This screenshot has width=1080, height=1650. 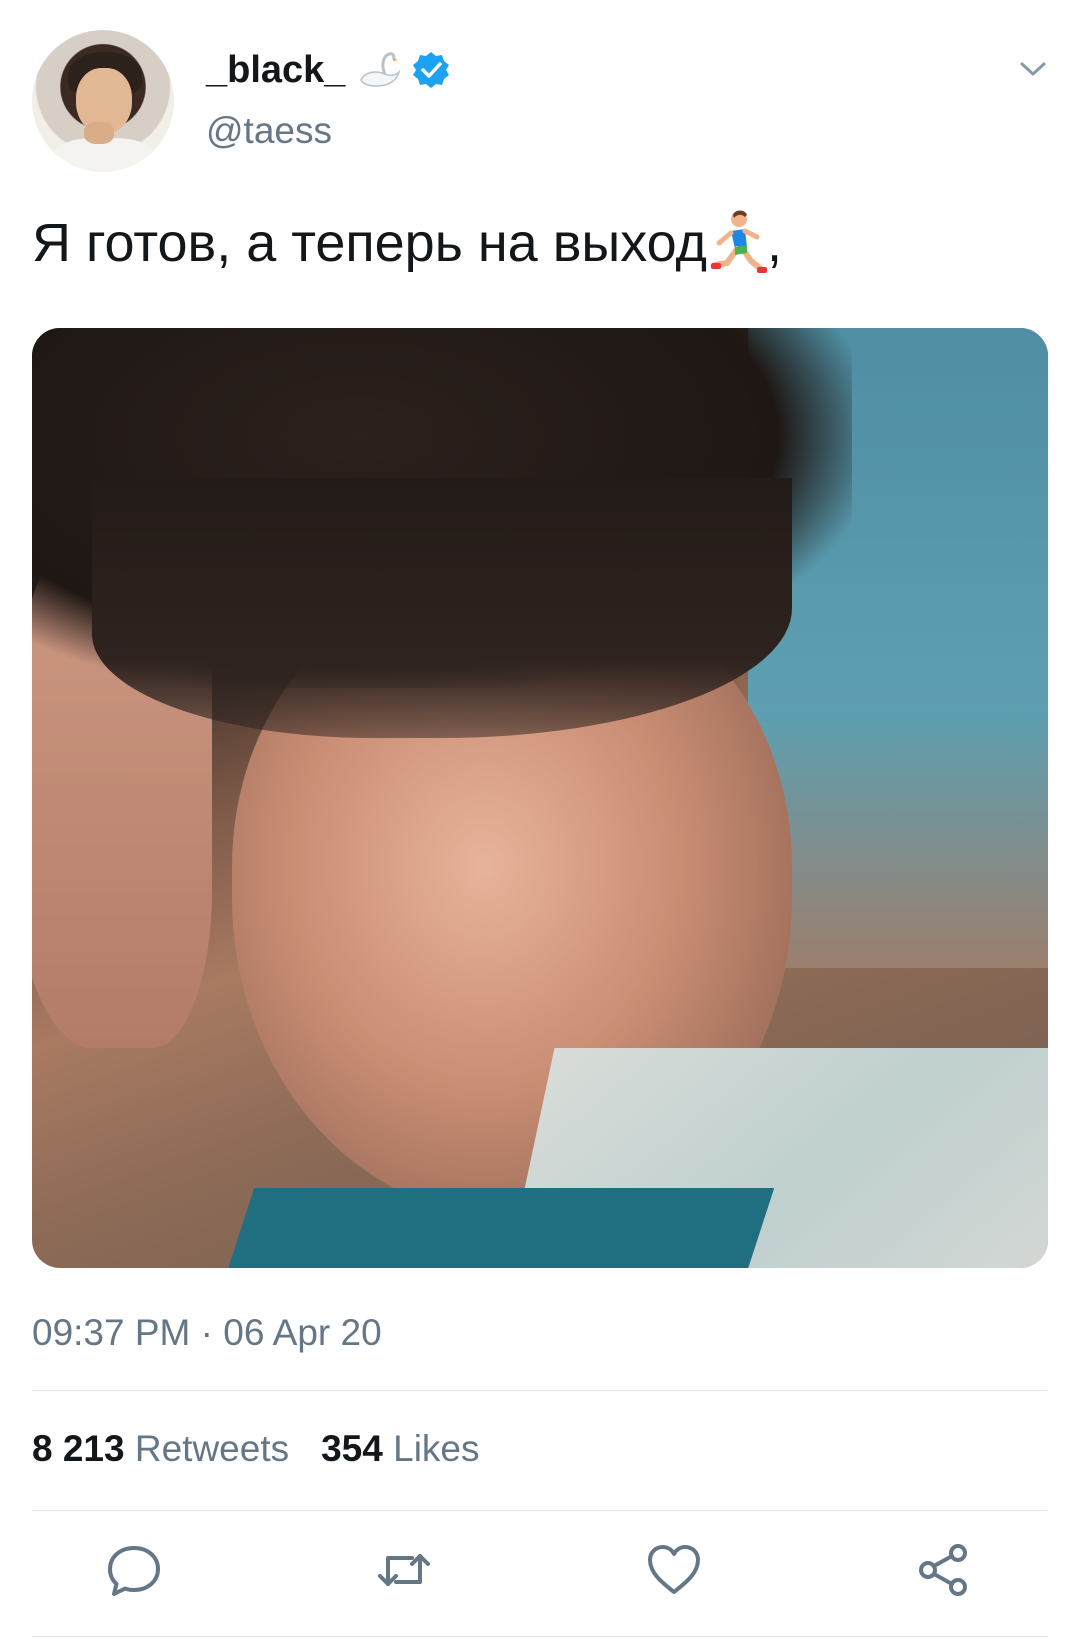 I want to click on tweet-text: Я готов, а теперь на выход ,, so click(x=407, y=243).